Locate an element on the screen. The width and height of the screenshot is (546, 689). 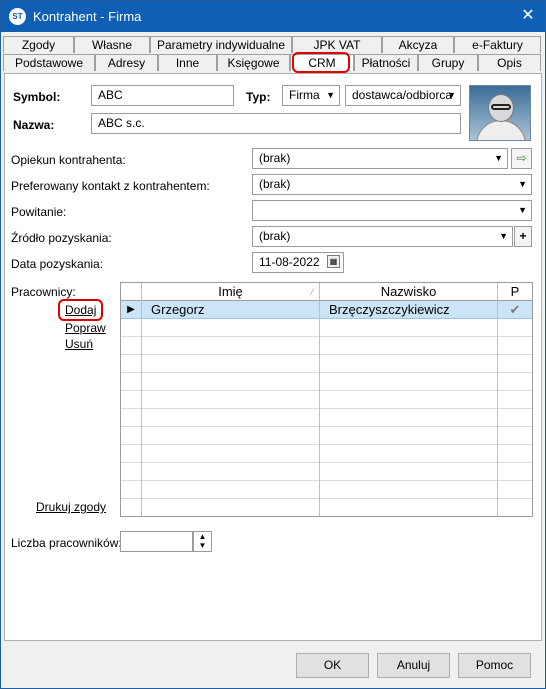
tab-crm: CRM is located at coordinates (322, 62).